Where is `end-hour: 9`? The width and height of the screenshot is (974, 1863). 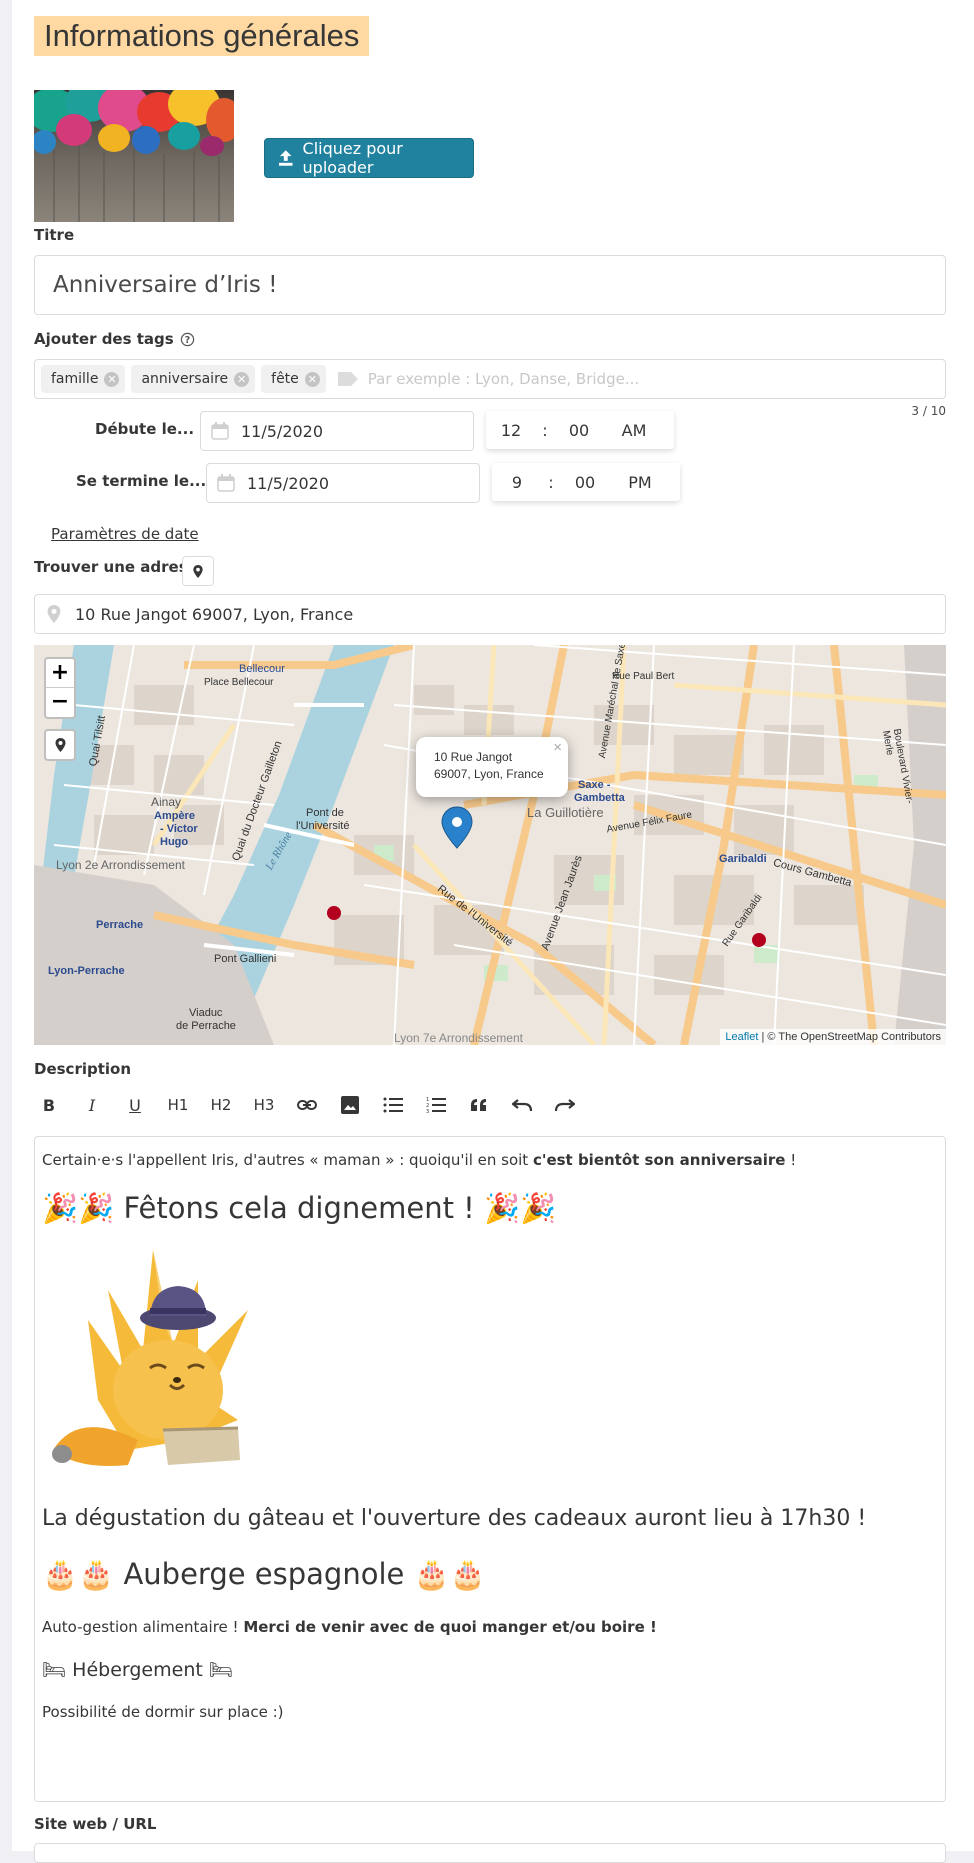
end-hour: 9 is located at coordinates (517, 482).